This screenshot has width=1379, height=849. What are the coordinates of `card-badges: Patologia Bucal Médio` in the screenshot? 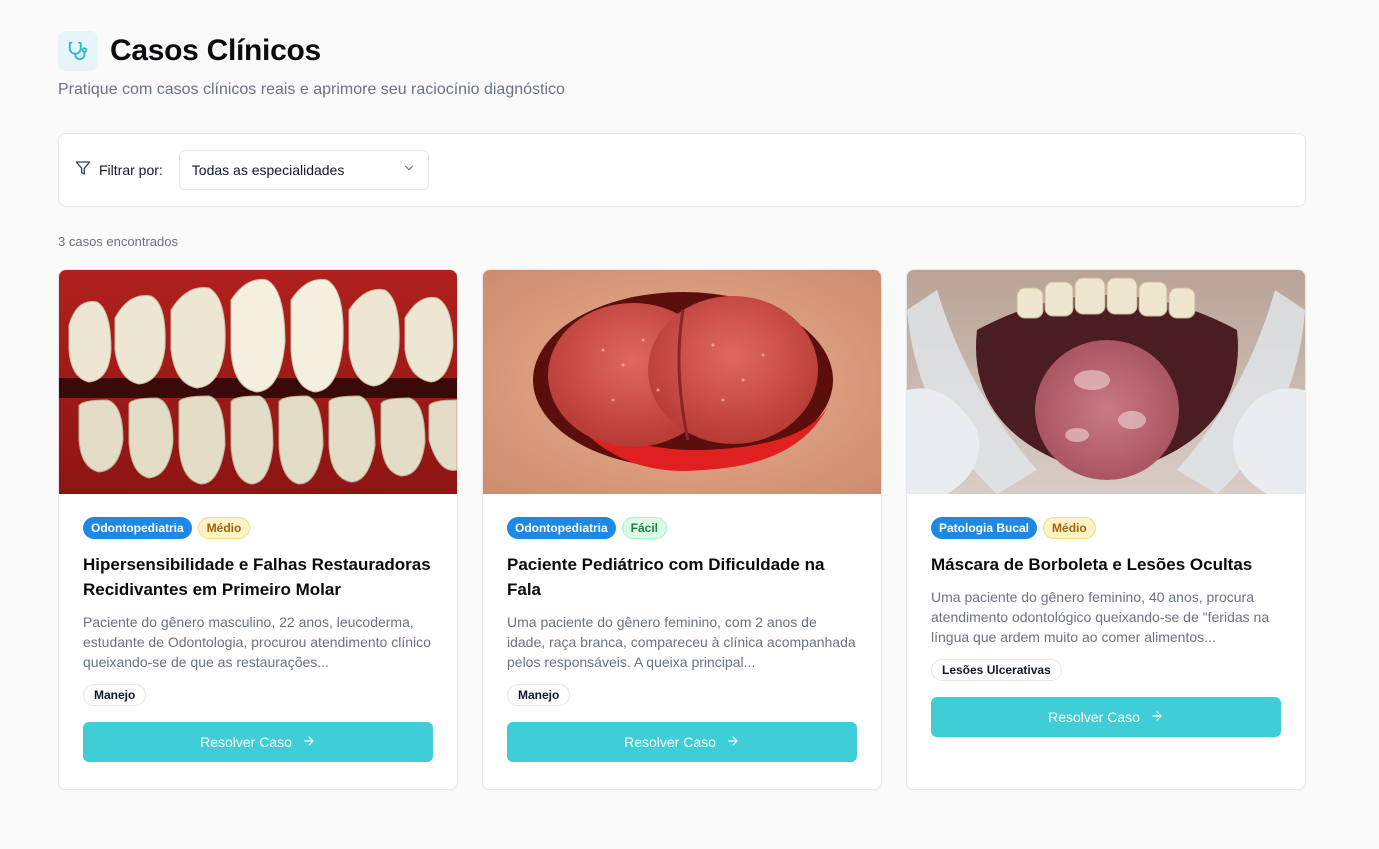 It's located at (1106, 528).